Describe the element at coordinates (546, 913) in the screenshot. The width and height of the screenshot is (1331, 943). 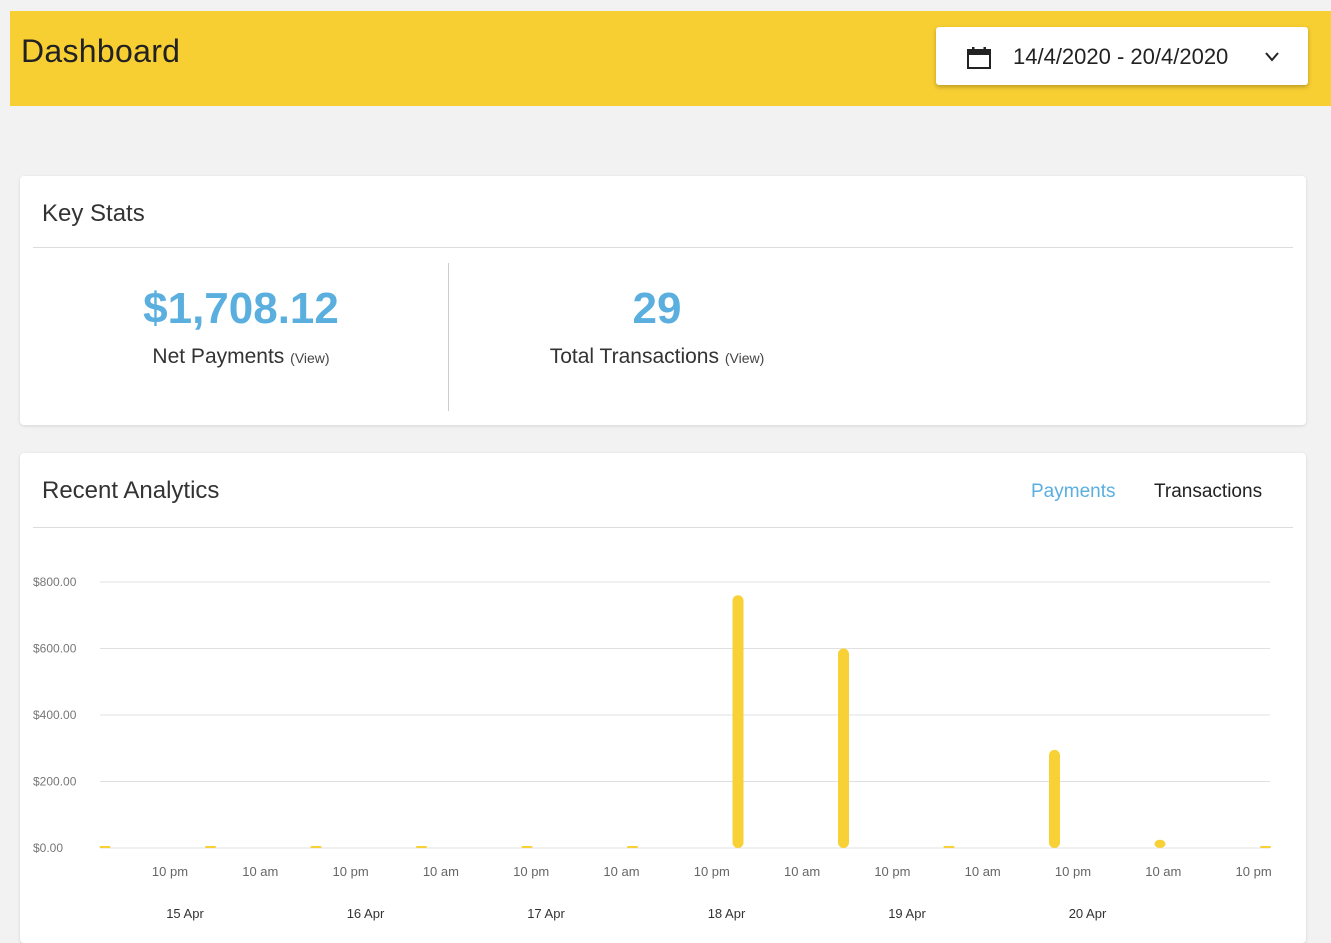
I see `x-date-label: 17 Apr` at that location.